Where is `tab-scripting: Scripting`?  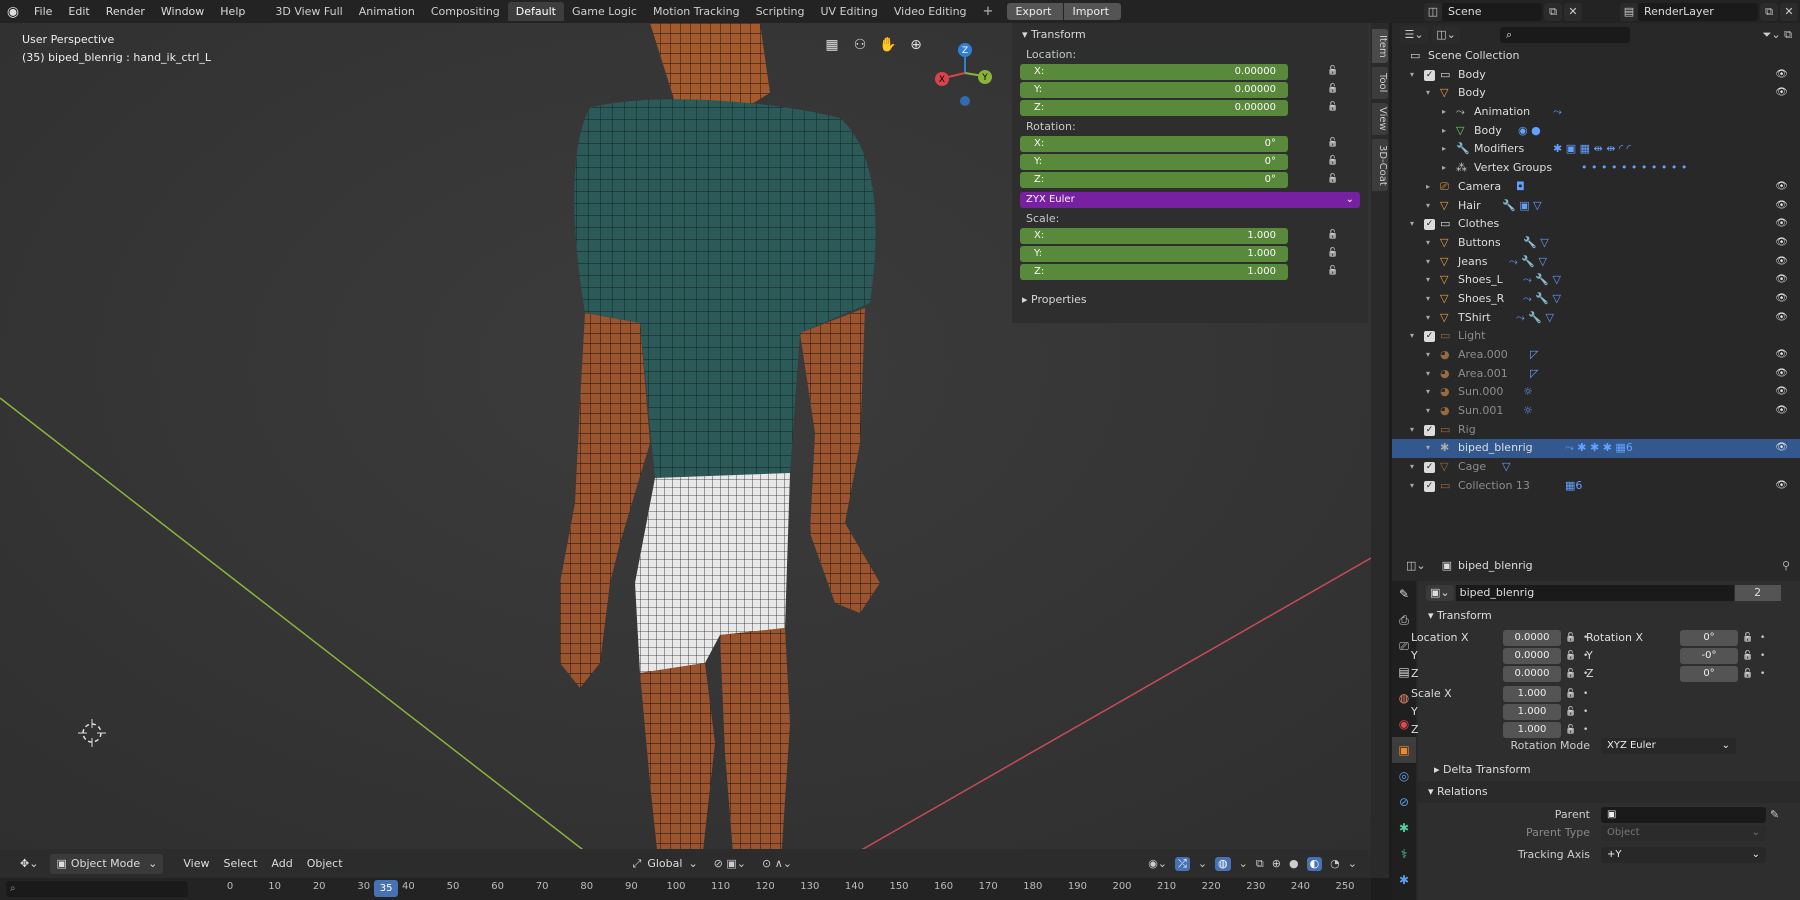
tab-scripting: Scripting is located at coordinates (780, 11).